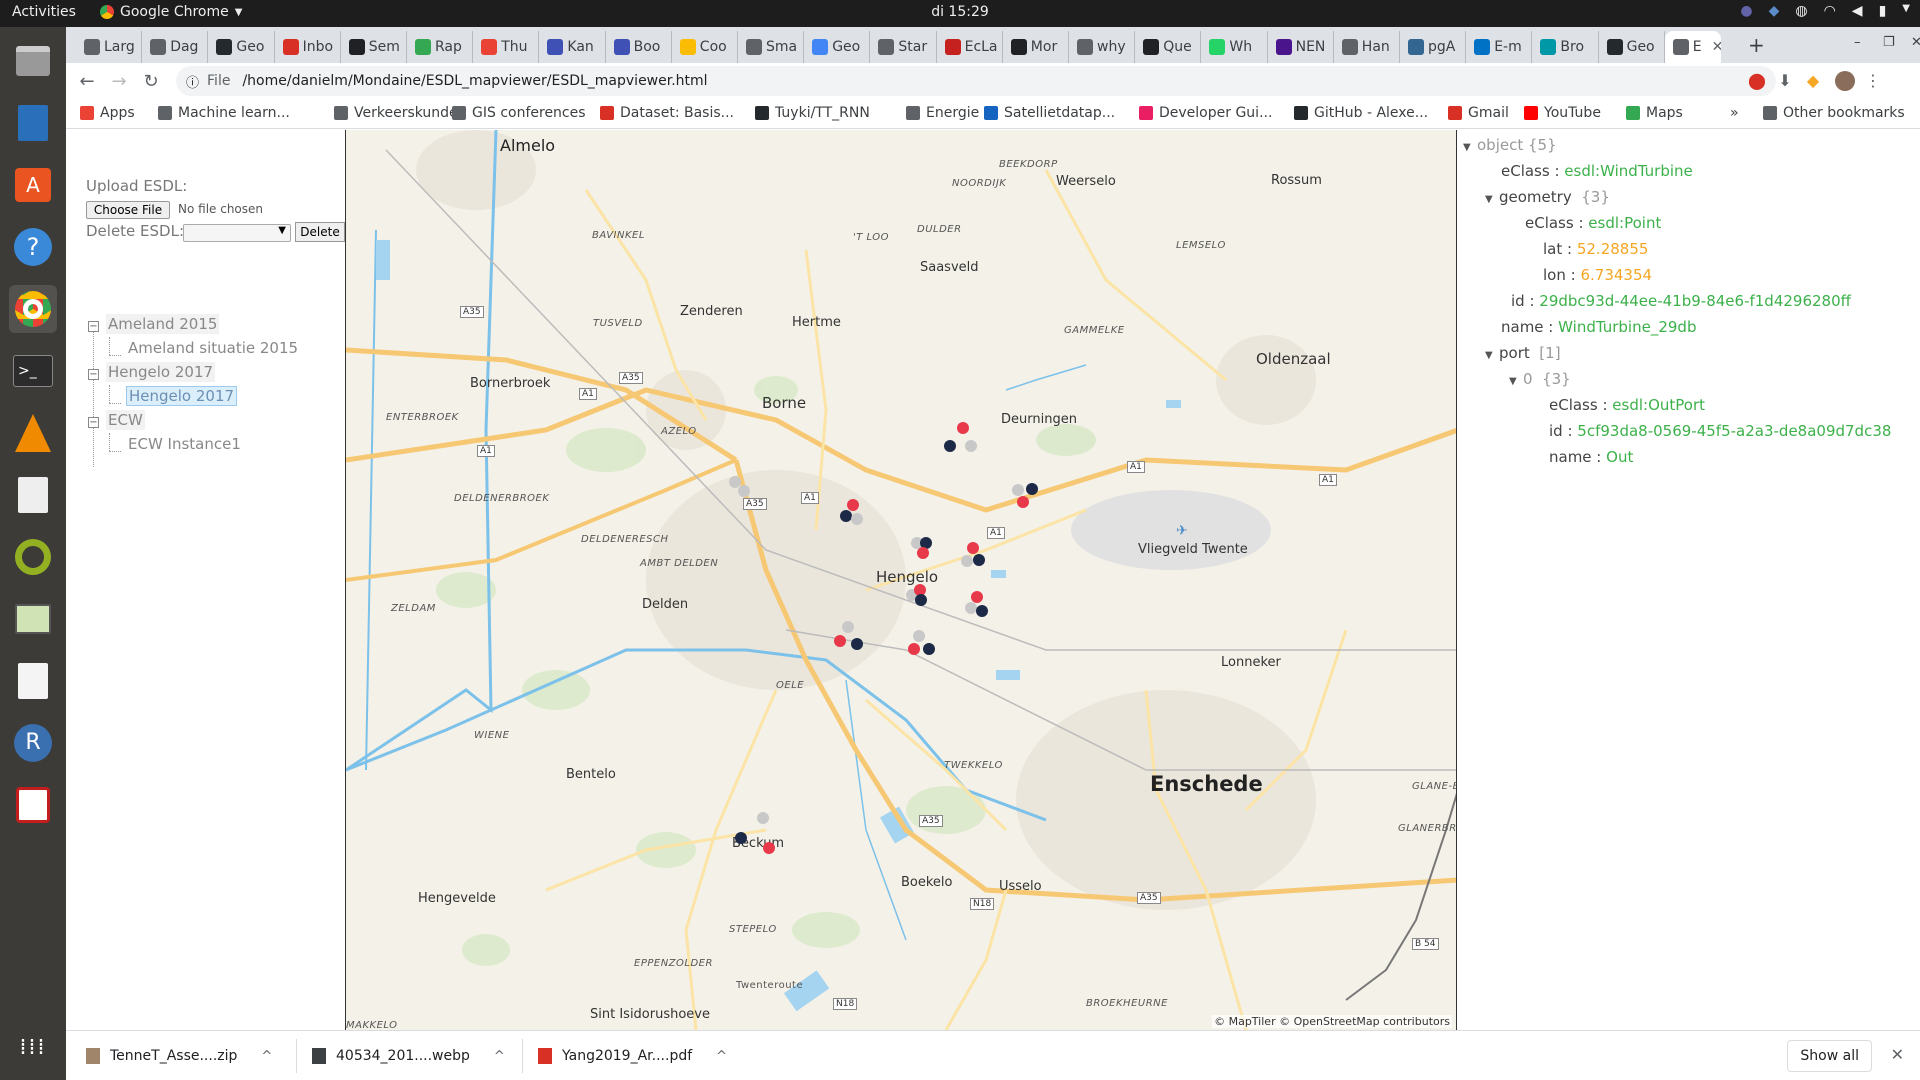  What do you see at coordinates (184, 444) in the screenshot?
I see `tree-node-ecw-instance1: ECW Instance1` at bounding box center [184, 444].